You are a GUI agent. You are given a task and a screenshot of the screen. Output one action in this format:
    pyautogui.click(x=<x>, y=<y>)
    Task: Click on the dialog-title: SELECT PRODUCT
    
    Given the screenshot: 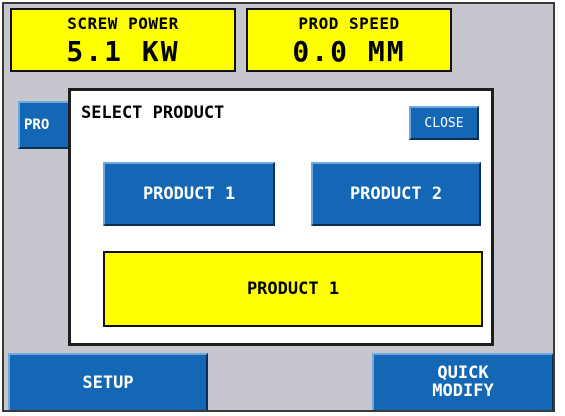 What is the action you would take?
    pyautogui.click(x=153, y=113)
    